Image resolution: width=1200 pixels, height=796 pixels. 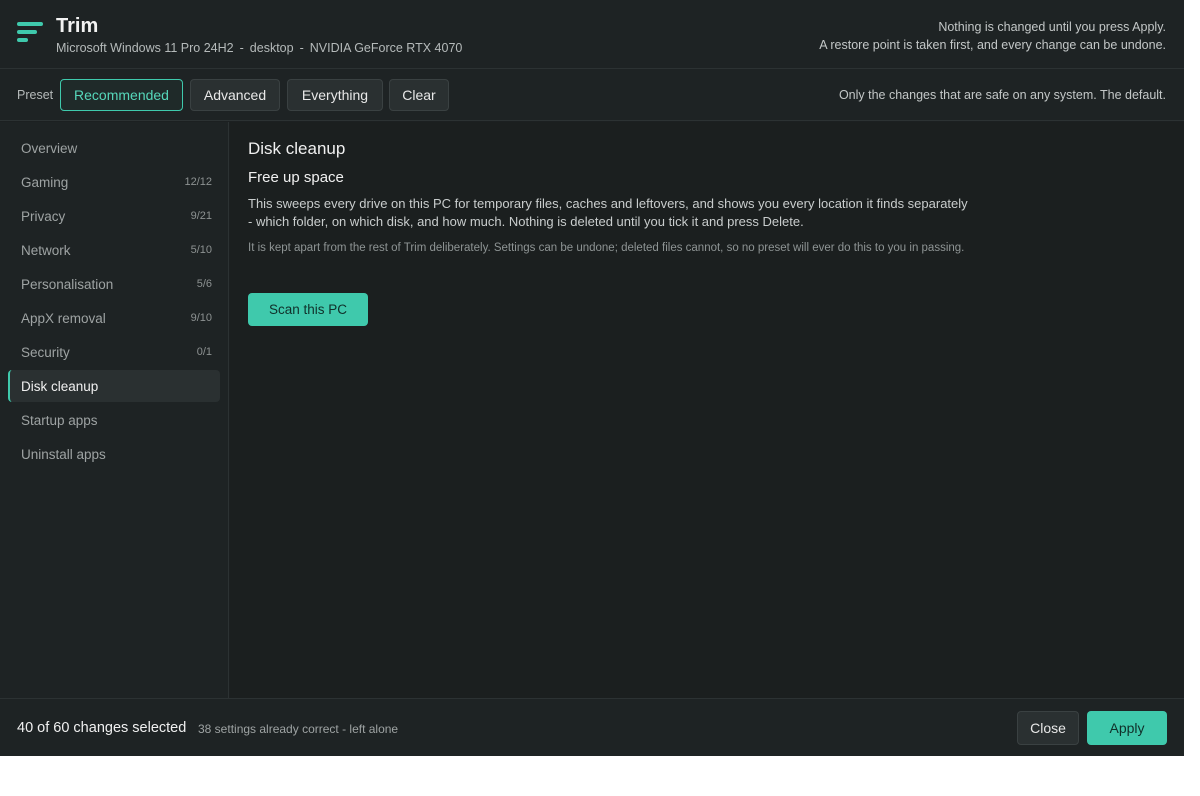 What do you see at coordinates (296, 177) in the screenshot?
I see `section-title: Free up space` at bounding box center [296, 177].